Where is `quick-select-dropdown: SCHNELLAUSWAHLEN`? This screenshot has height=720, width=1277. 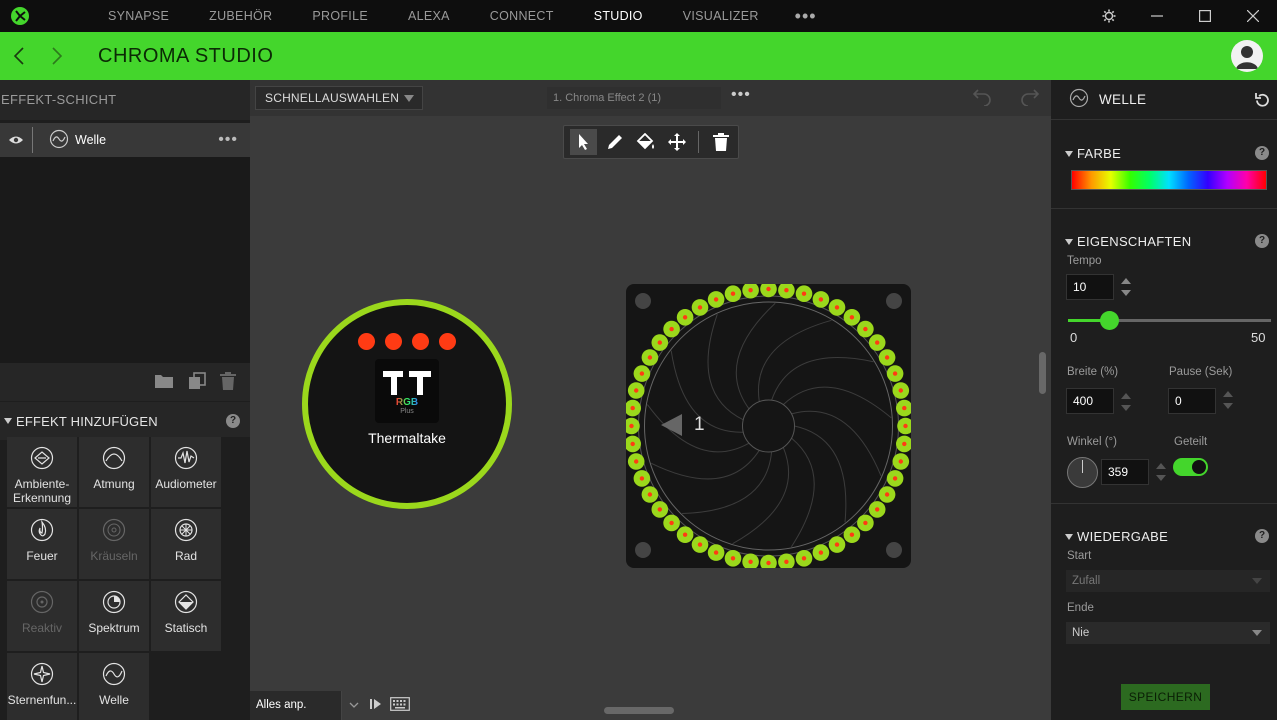 quick-select-dropdown: SCHNELLAUSWAHLEN is located at coordinates (339, 98).